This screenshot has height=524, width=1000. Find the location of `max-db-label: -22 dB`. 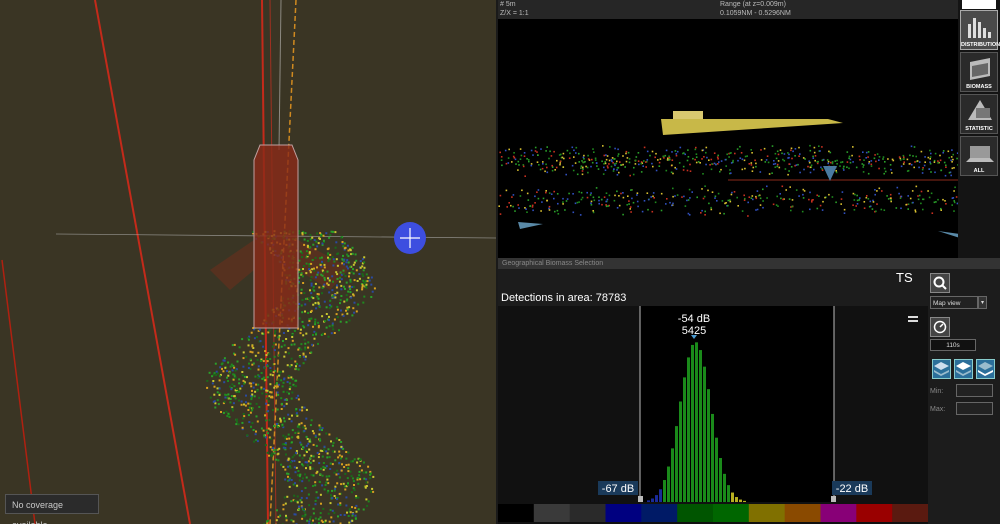

max-db-label: -22 dB is located at coordinates (852, 489).